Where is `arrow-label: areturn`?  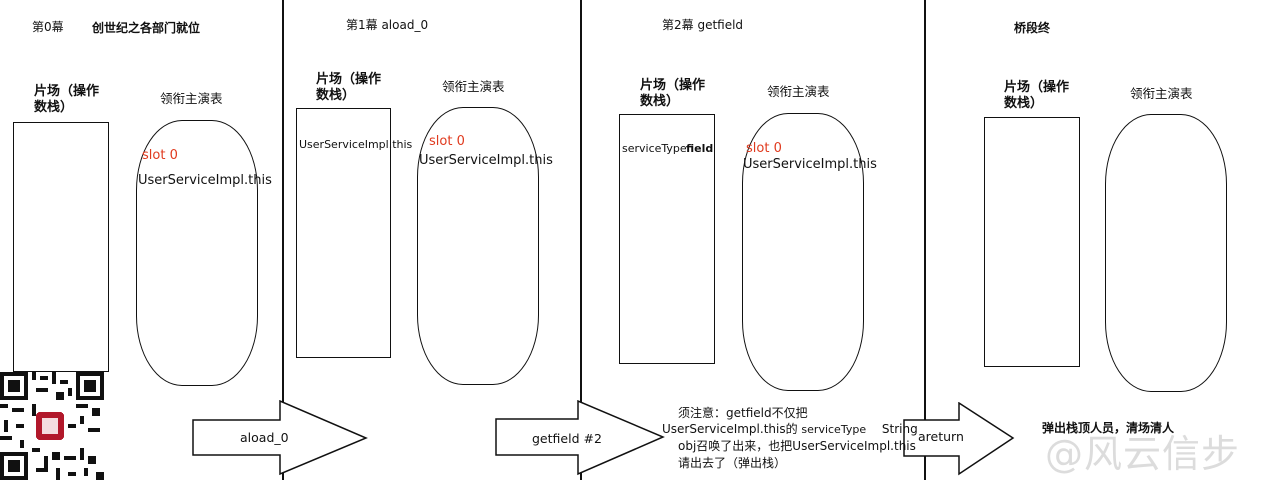 arrow-label: areturn is located at coordinates (941, 436).